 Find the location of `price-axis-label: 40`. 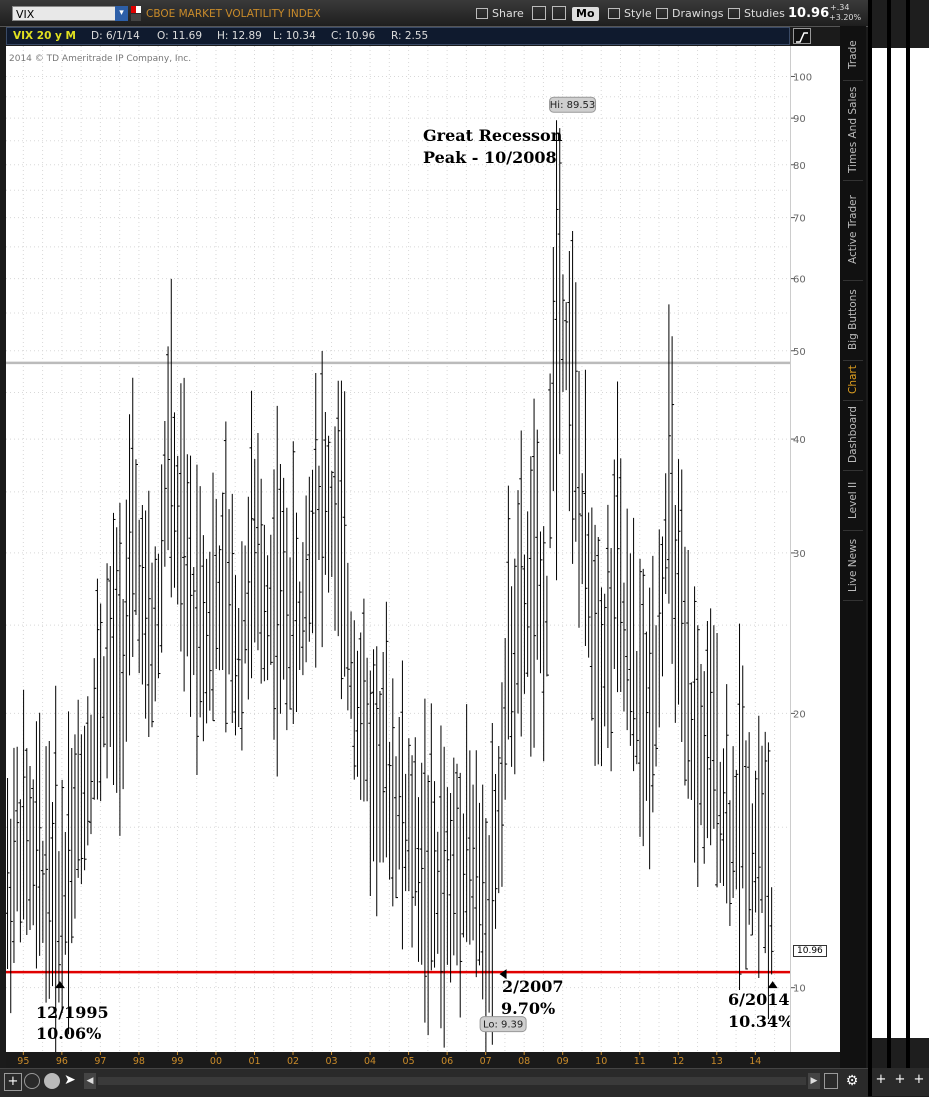

price-axis-label: 40 is located at coordinates (799, 440).